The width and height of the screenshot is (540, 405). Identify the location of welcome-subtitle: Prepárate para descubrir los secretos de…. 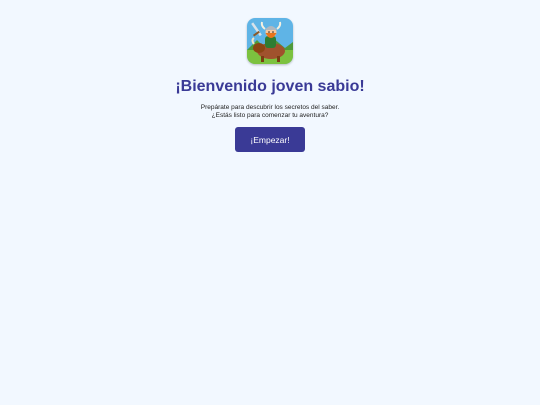
(270, 112).